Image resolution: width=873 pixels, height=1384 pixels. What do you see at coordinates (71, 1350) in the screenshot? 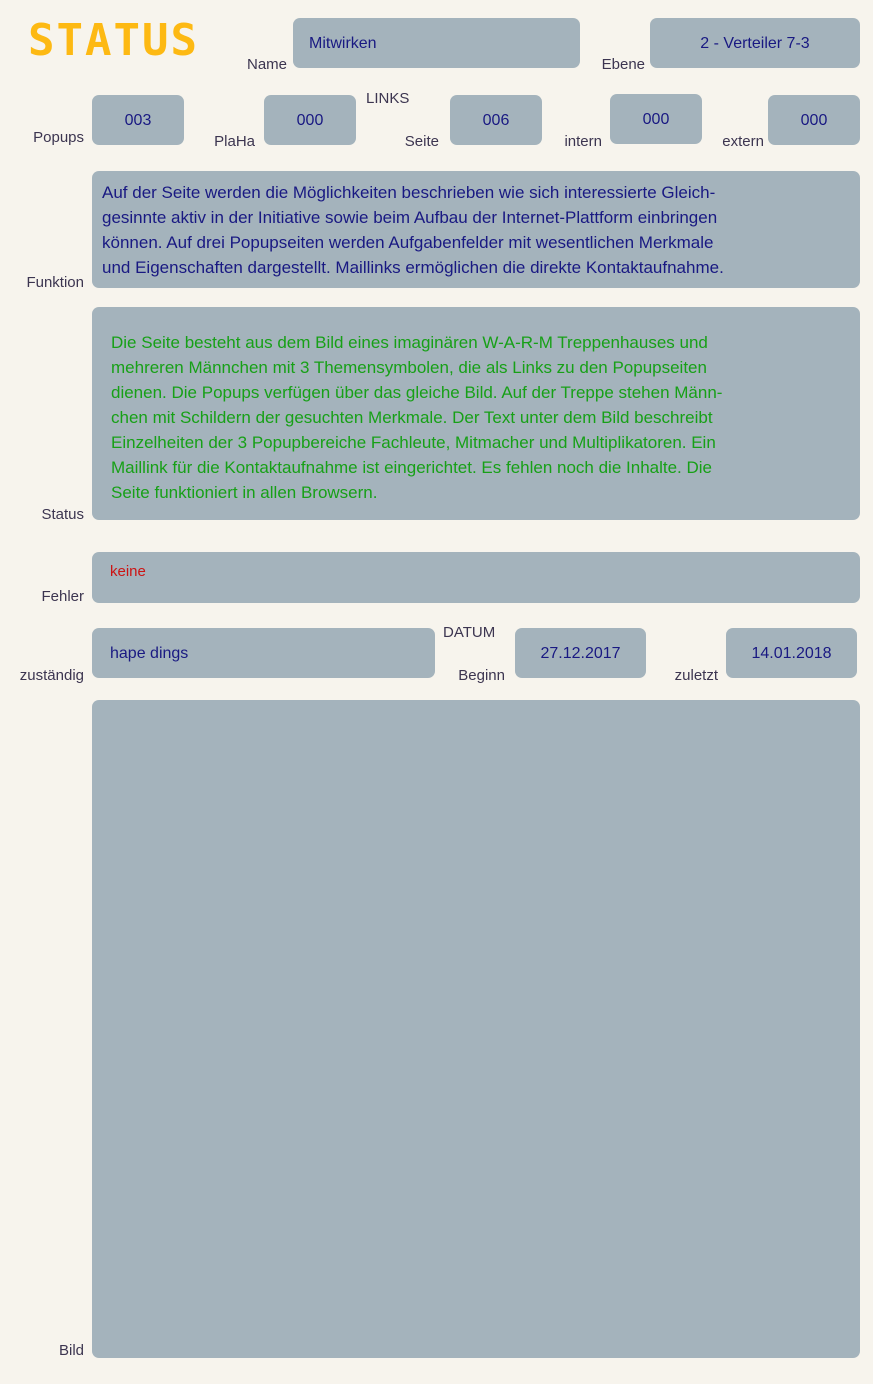
I see `bild-label: Bild` at bounding box center [71, 1350].